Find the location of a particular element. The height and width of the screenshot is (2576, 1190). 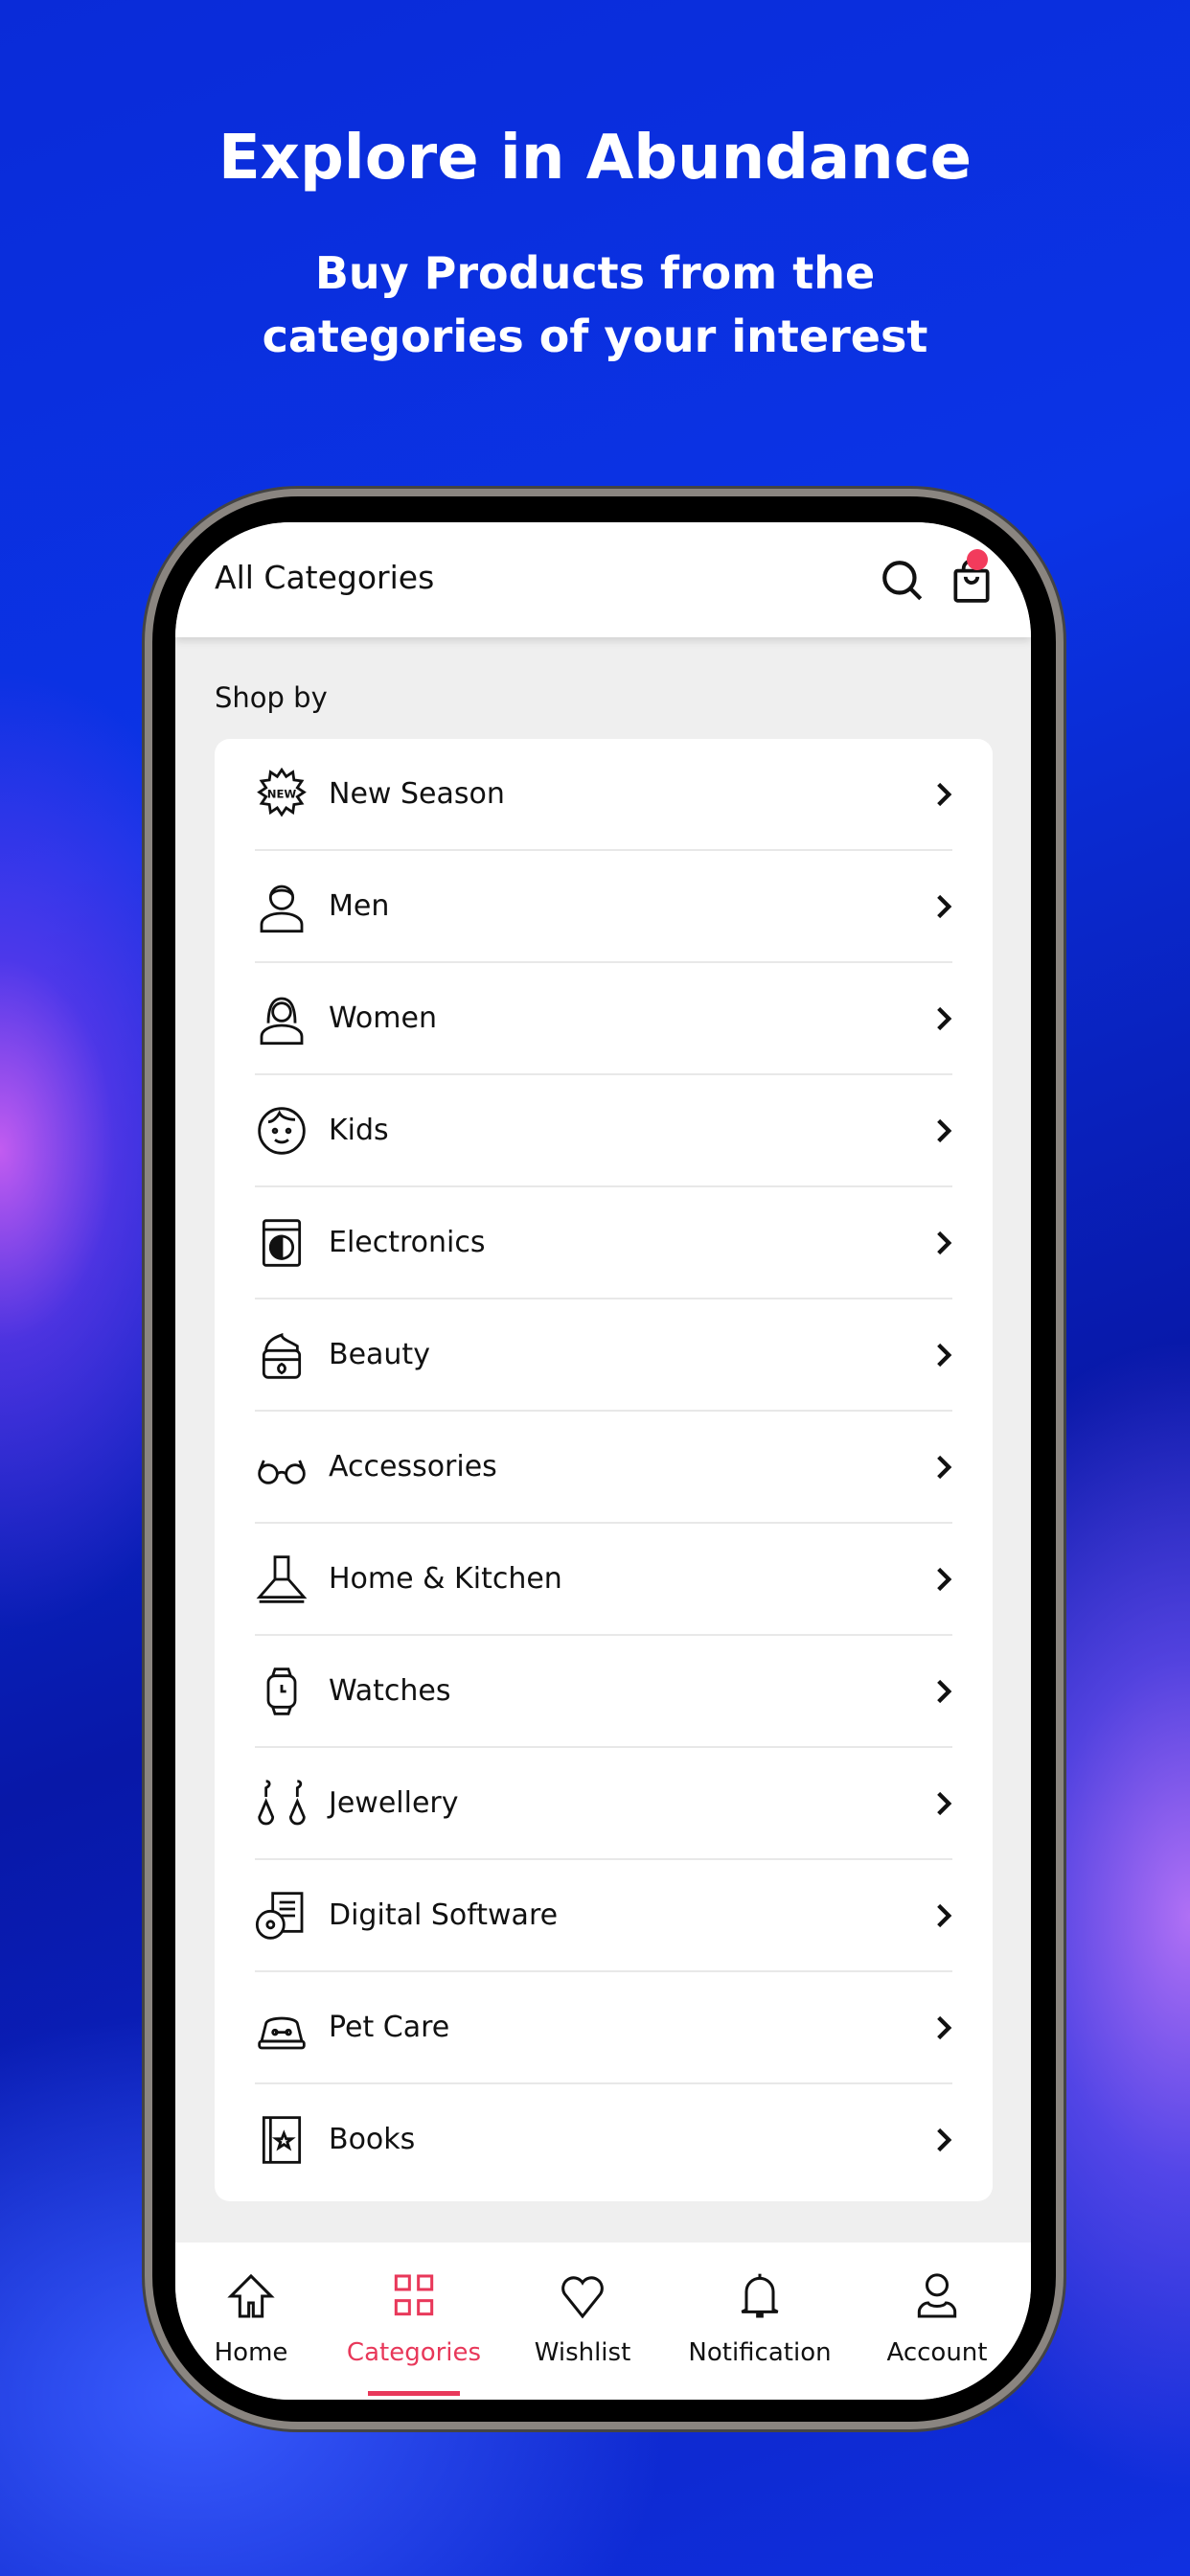

category-label: Men is located at coordinates (359, 906).